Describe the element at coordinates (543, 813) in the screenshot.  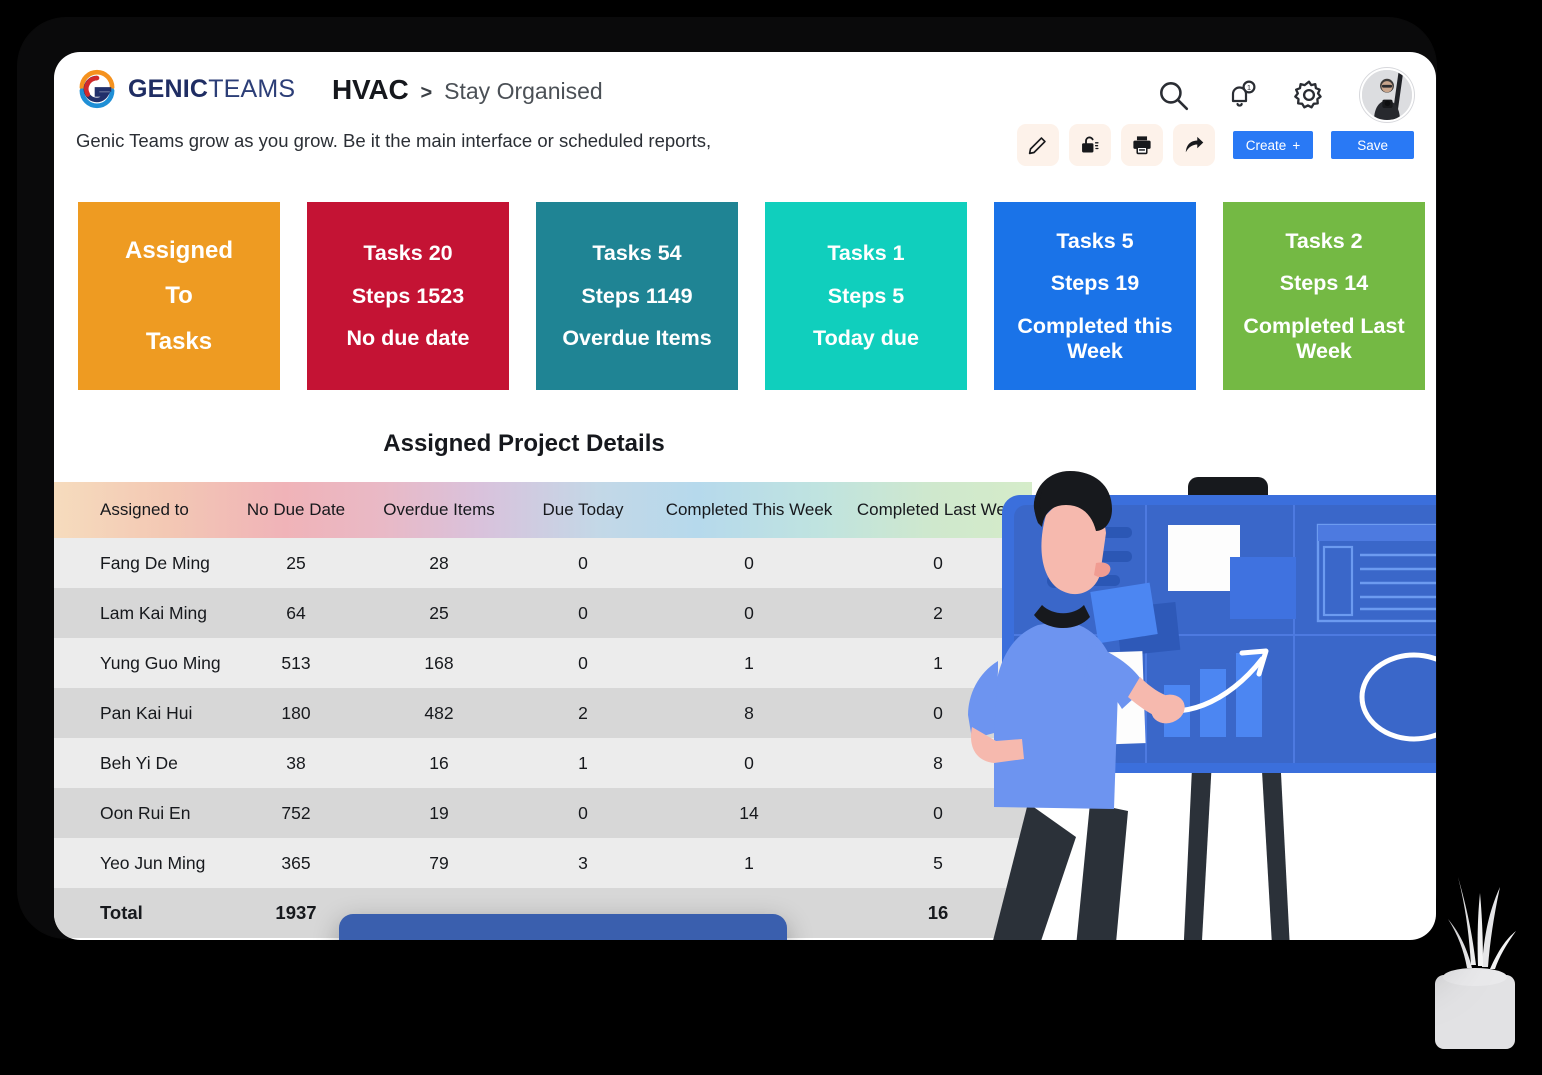
I see `table-row: Oon Rui En 752 19 0 14 0` at that location.